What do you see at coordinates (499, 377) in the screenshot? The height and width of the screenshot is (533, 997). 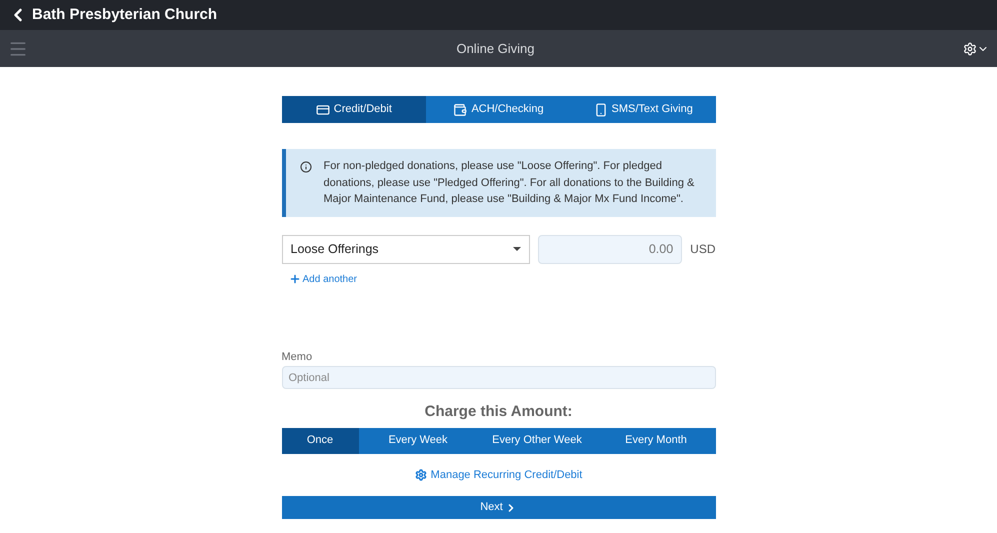 I see `memo-field: Optional` at bounding box center [499, 377].